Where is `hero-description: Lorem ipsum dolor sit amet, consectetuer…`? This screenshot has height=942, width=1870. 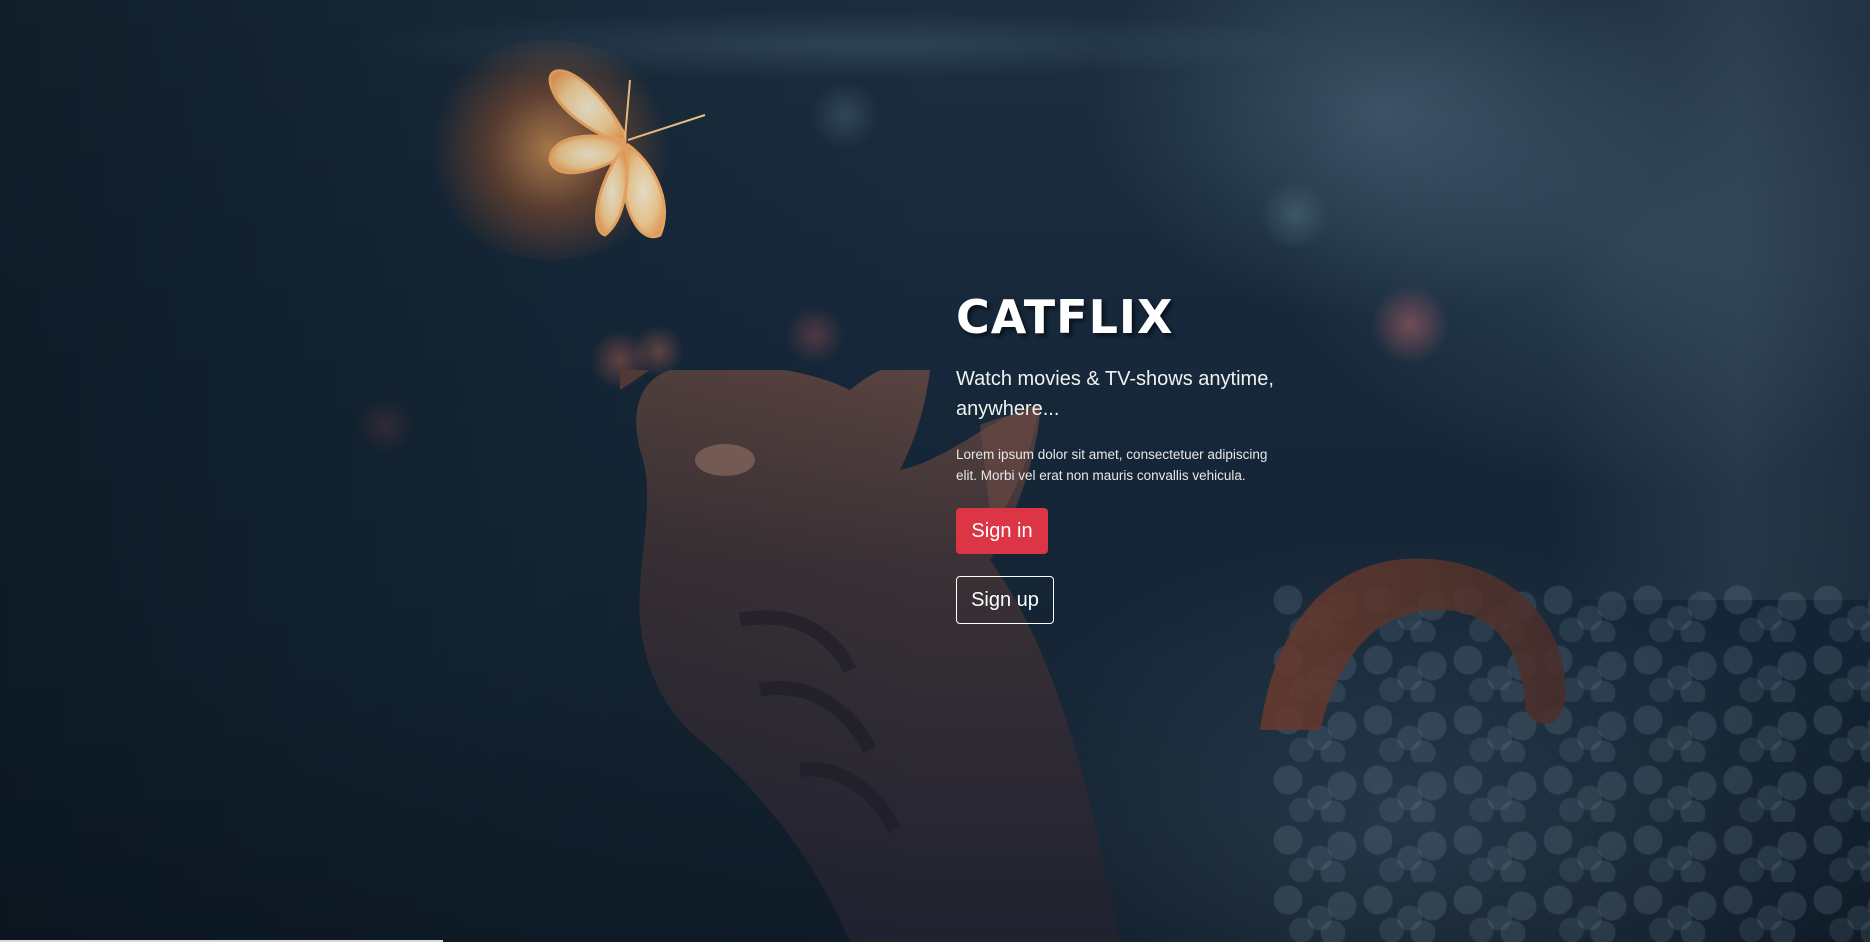
hero-description: Lorem ipsum dolor sit amet, consectetuer… is located at coordinates (1112, 465).